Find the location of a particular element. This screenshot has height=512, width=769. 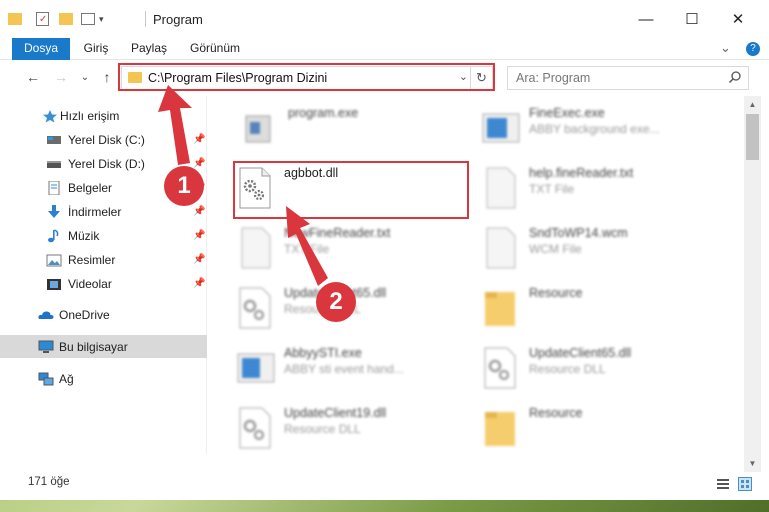

step-badge-1: 1 is located at coordinates (184, 186).